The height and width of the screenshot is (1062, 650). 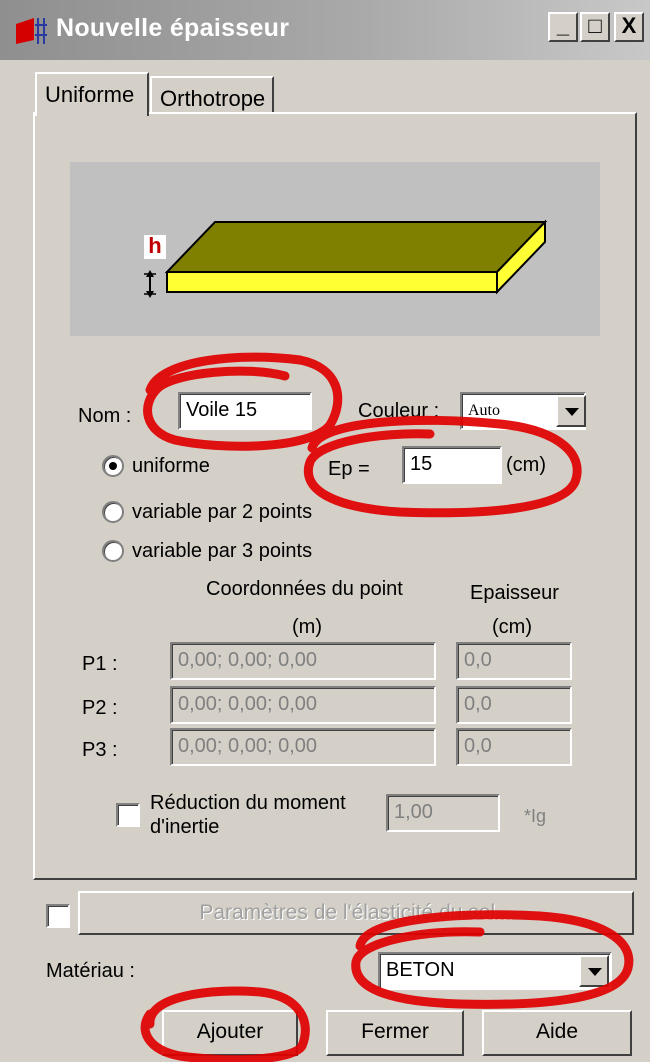 What do you see at coordinates (243, 401) in the screenshot?
I see `annotation-circle-nom` at bounding box center [243, 401].